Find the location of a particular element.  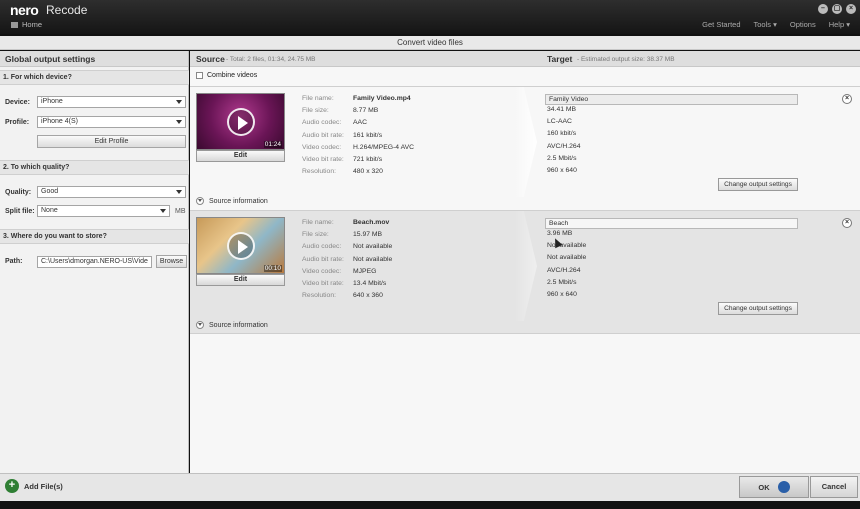

store-section-header: 3. Where do you want to store? is located at coordinates (94, 236).